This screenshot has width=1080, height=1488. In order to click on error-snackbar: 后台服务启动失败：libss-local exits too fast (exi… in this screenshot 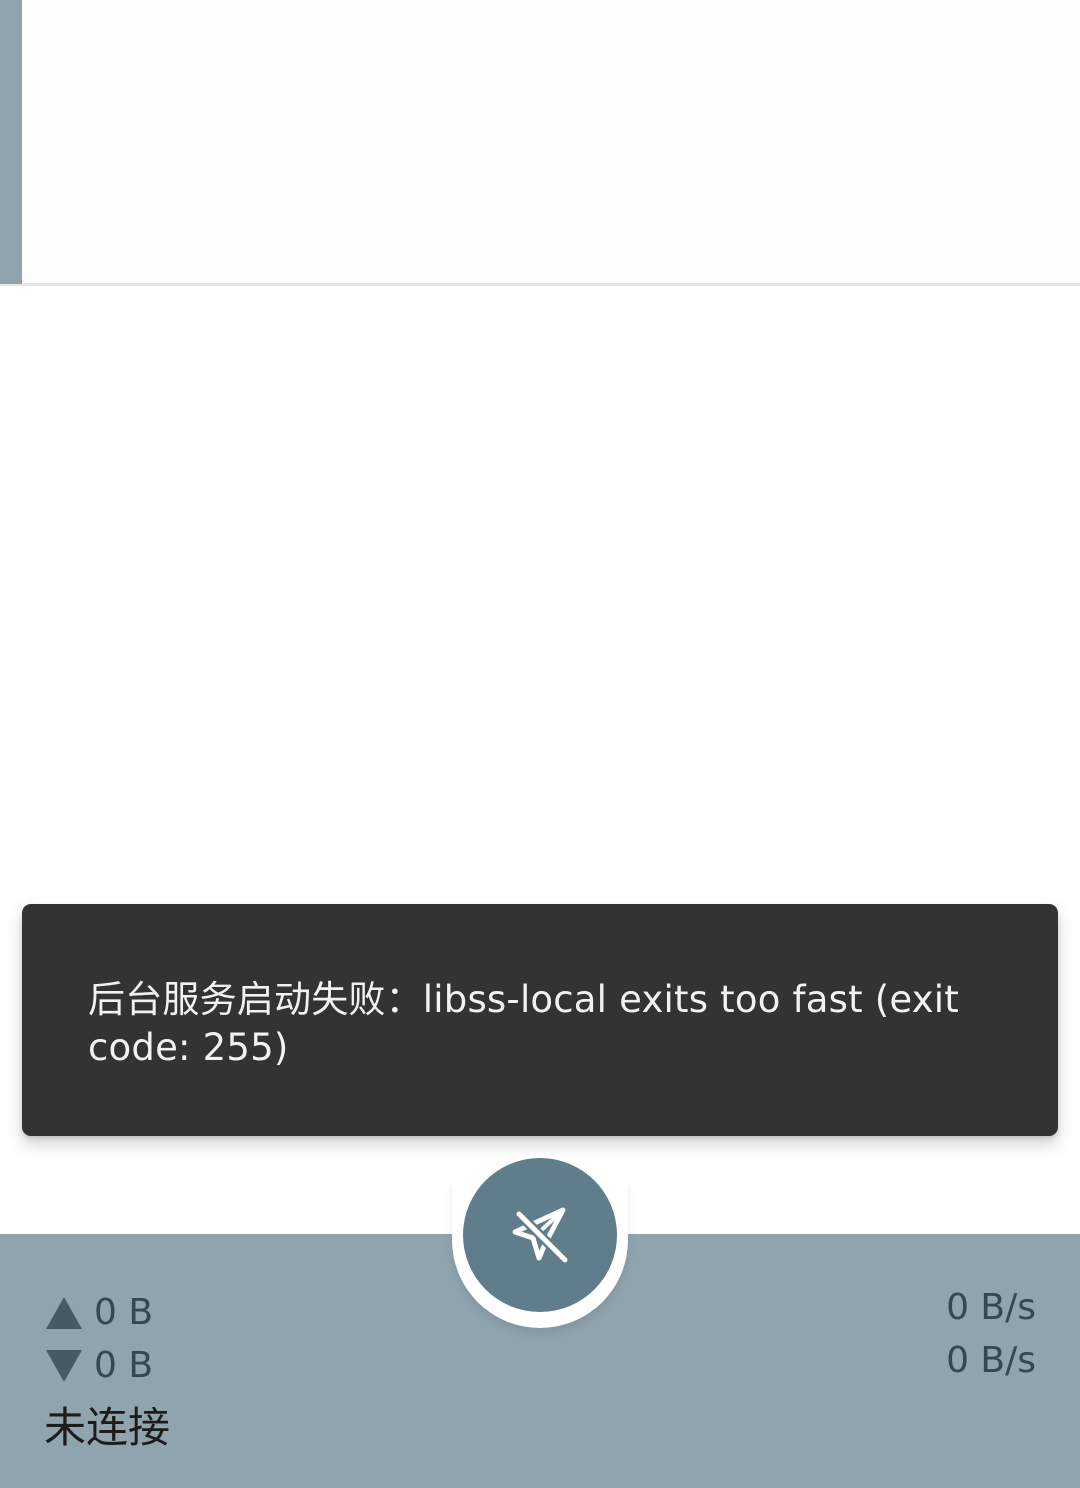, I will do `click(540, 1020)`.